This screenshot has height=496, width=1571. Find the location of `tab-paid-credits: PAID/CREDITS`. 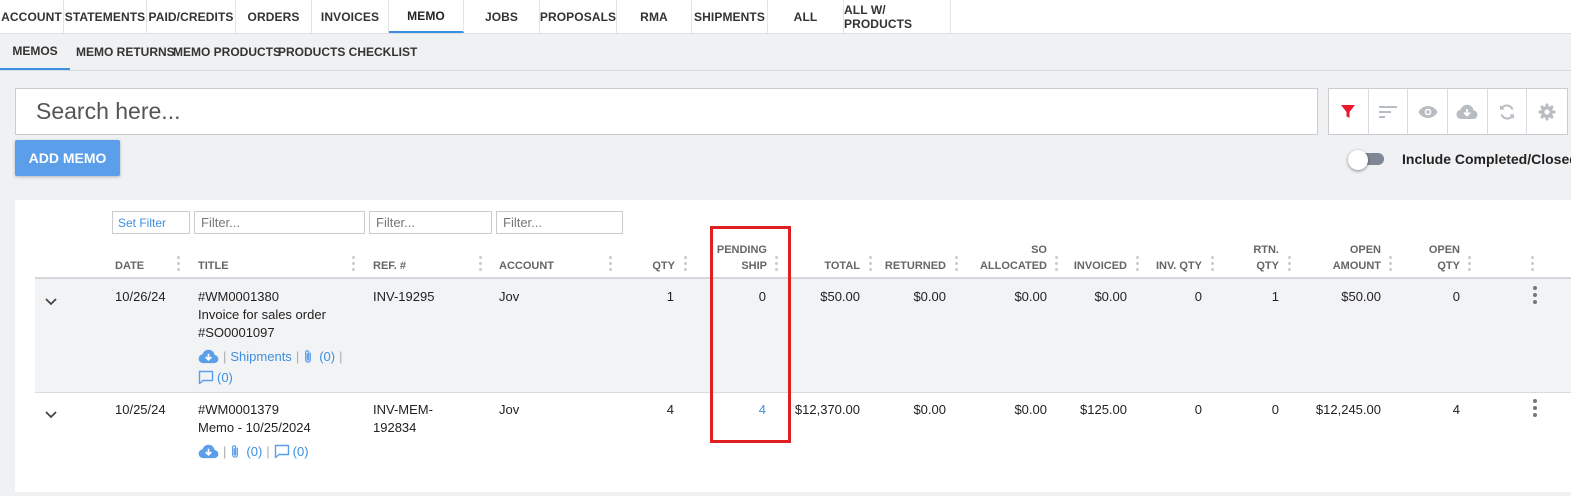

tab-paid-credits: PAID/CREDITS is located at coordinates (191, 16).